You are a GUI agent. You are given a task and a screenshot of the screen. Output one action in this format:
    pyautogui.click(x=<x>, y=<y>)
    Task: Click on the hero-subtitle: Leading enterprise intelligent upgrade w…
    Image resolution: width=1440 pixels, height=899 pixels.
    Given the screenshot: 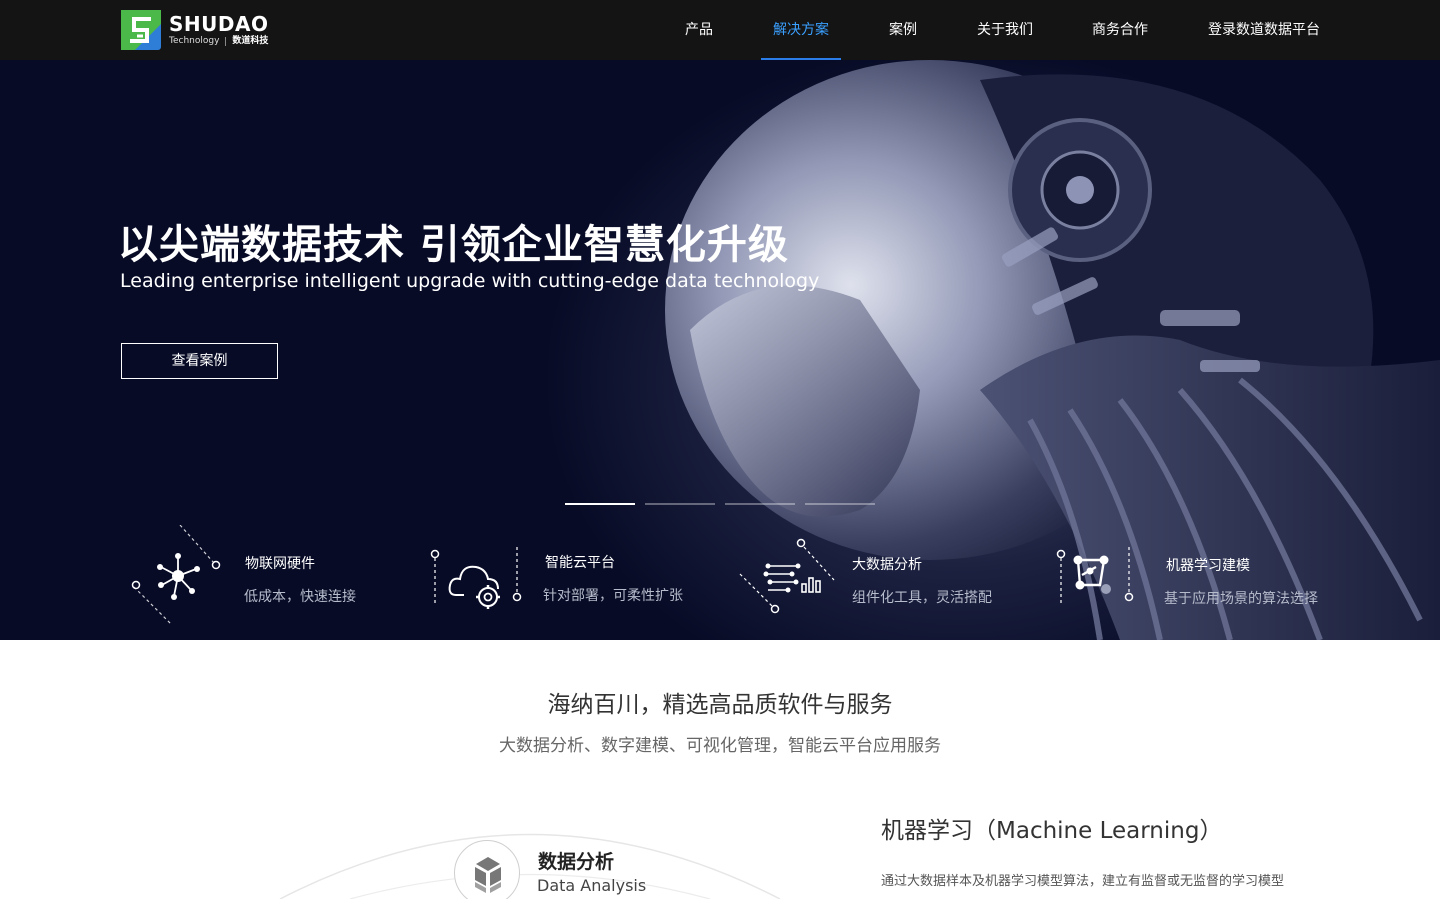 What is the action you would take?
    pyautogui.click(x=470, y=281)
    